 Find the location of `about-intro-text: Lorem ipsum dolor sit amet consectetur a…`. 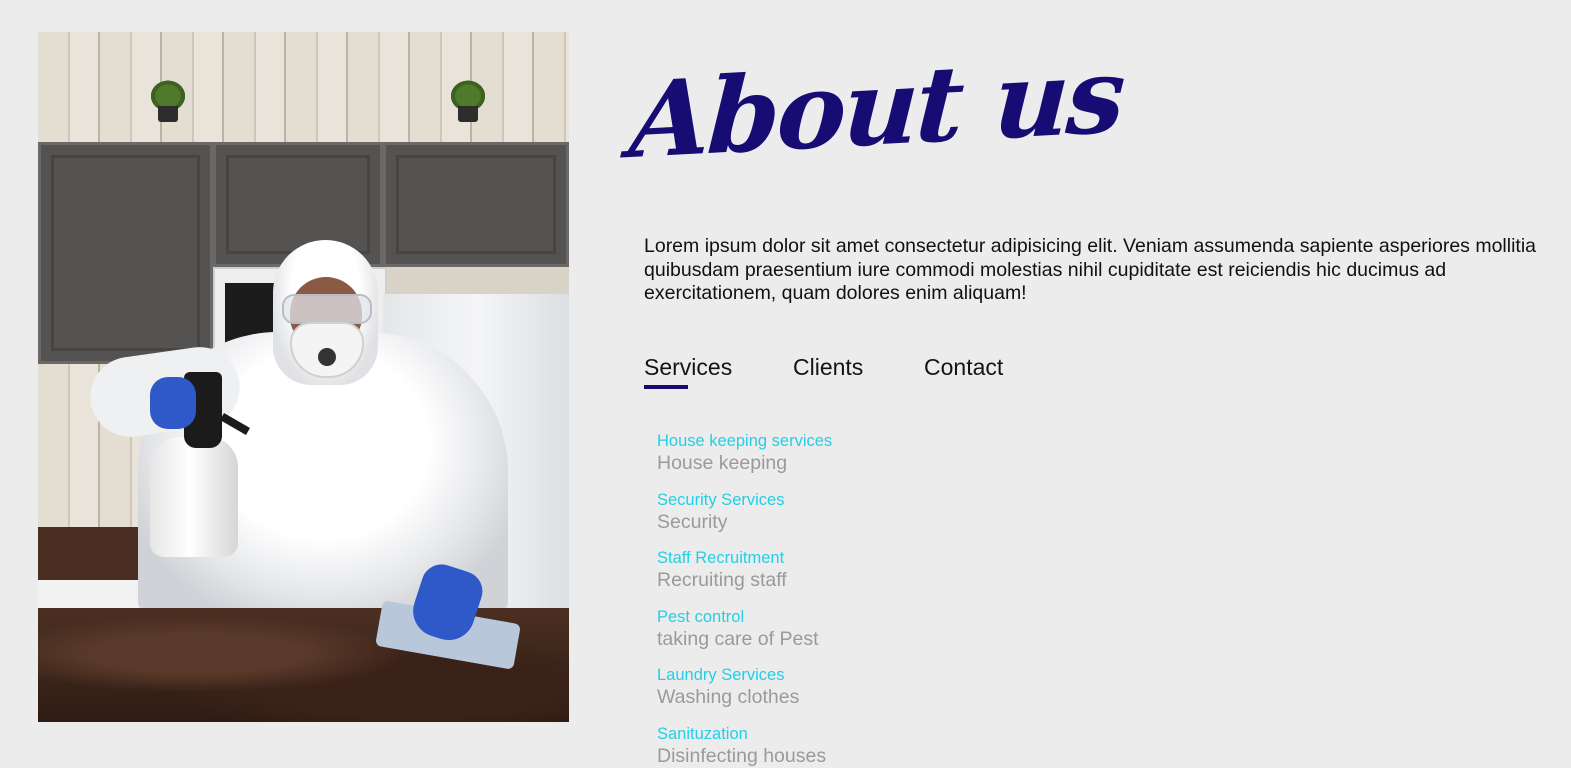

about-intro-text: Lorem ipsum dolor sit amet consectetur a… is located at coordinates (1090, 269).